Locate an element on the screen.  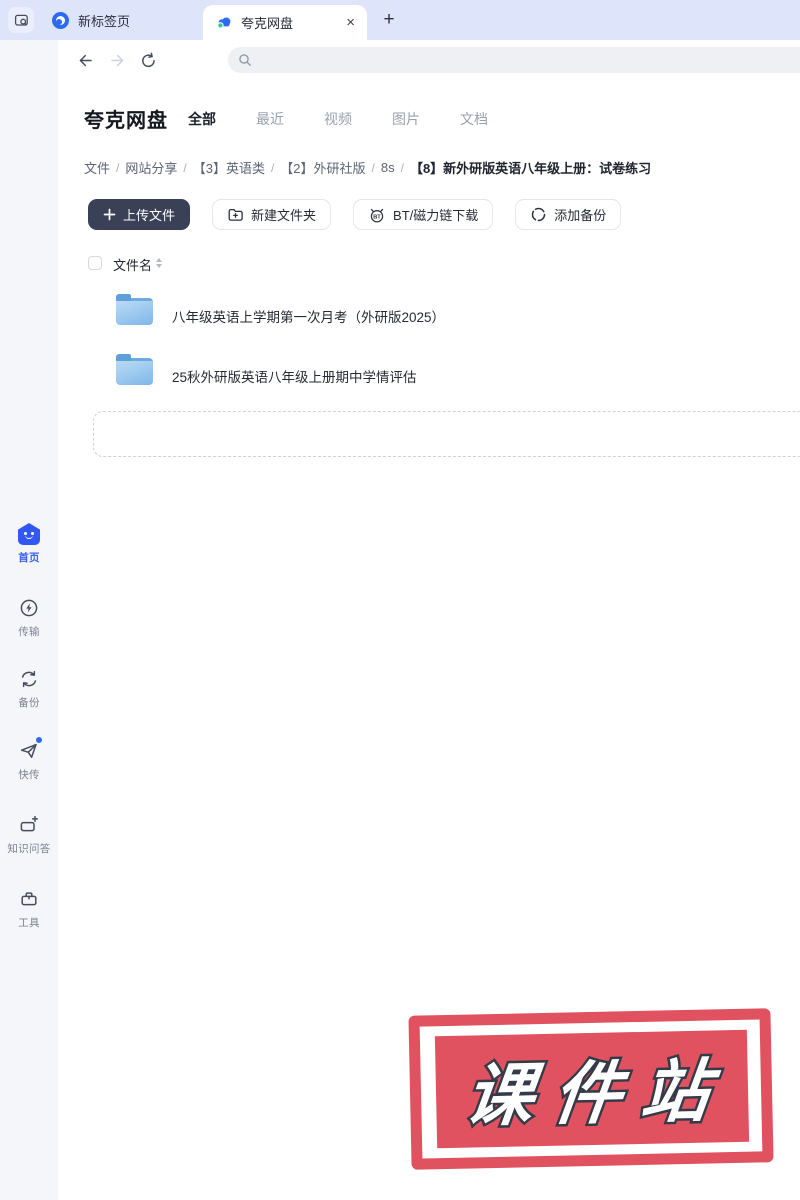
sidebar-item-label: 知识问答 is located at coordinates (29, 849).